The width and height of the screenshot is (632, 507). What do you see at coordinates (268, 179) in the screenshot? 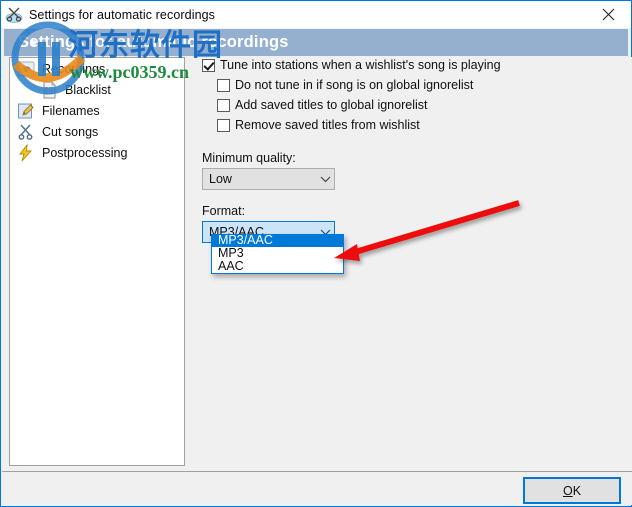
I see `minimum-quality-select: Low` at bounding box center [268, 179].